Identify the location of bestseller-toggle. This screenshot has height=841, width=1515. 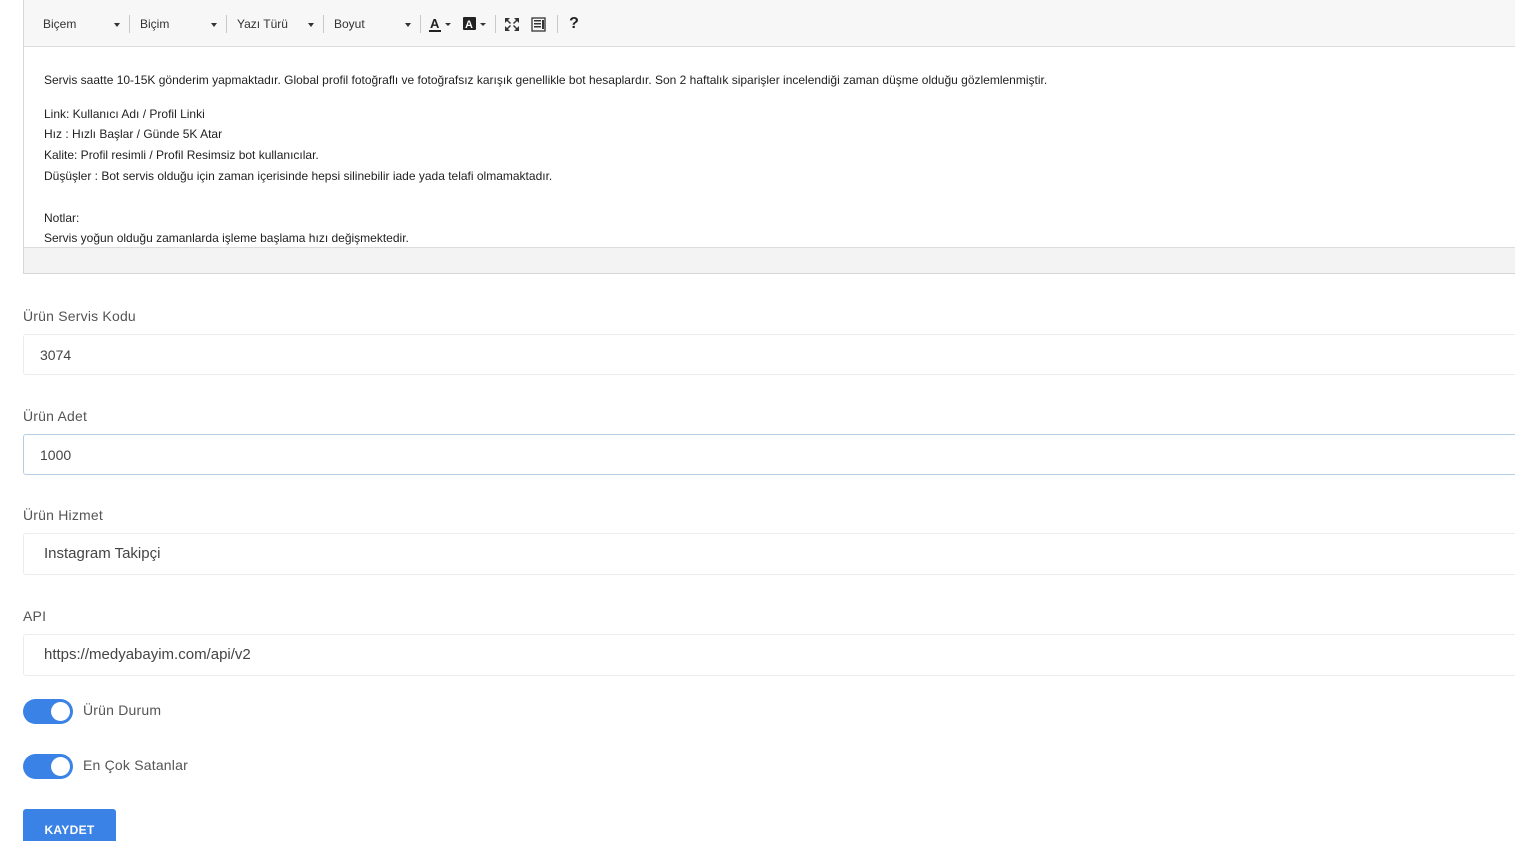
(48, 766).